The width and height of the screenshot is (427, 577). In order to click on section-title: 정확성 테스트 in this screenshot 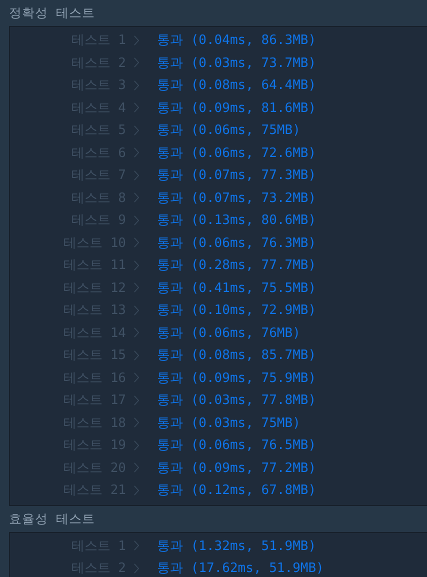, I will do `click(52, 13)`.